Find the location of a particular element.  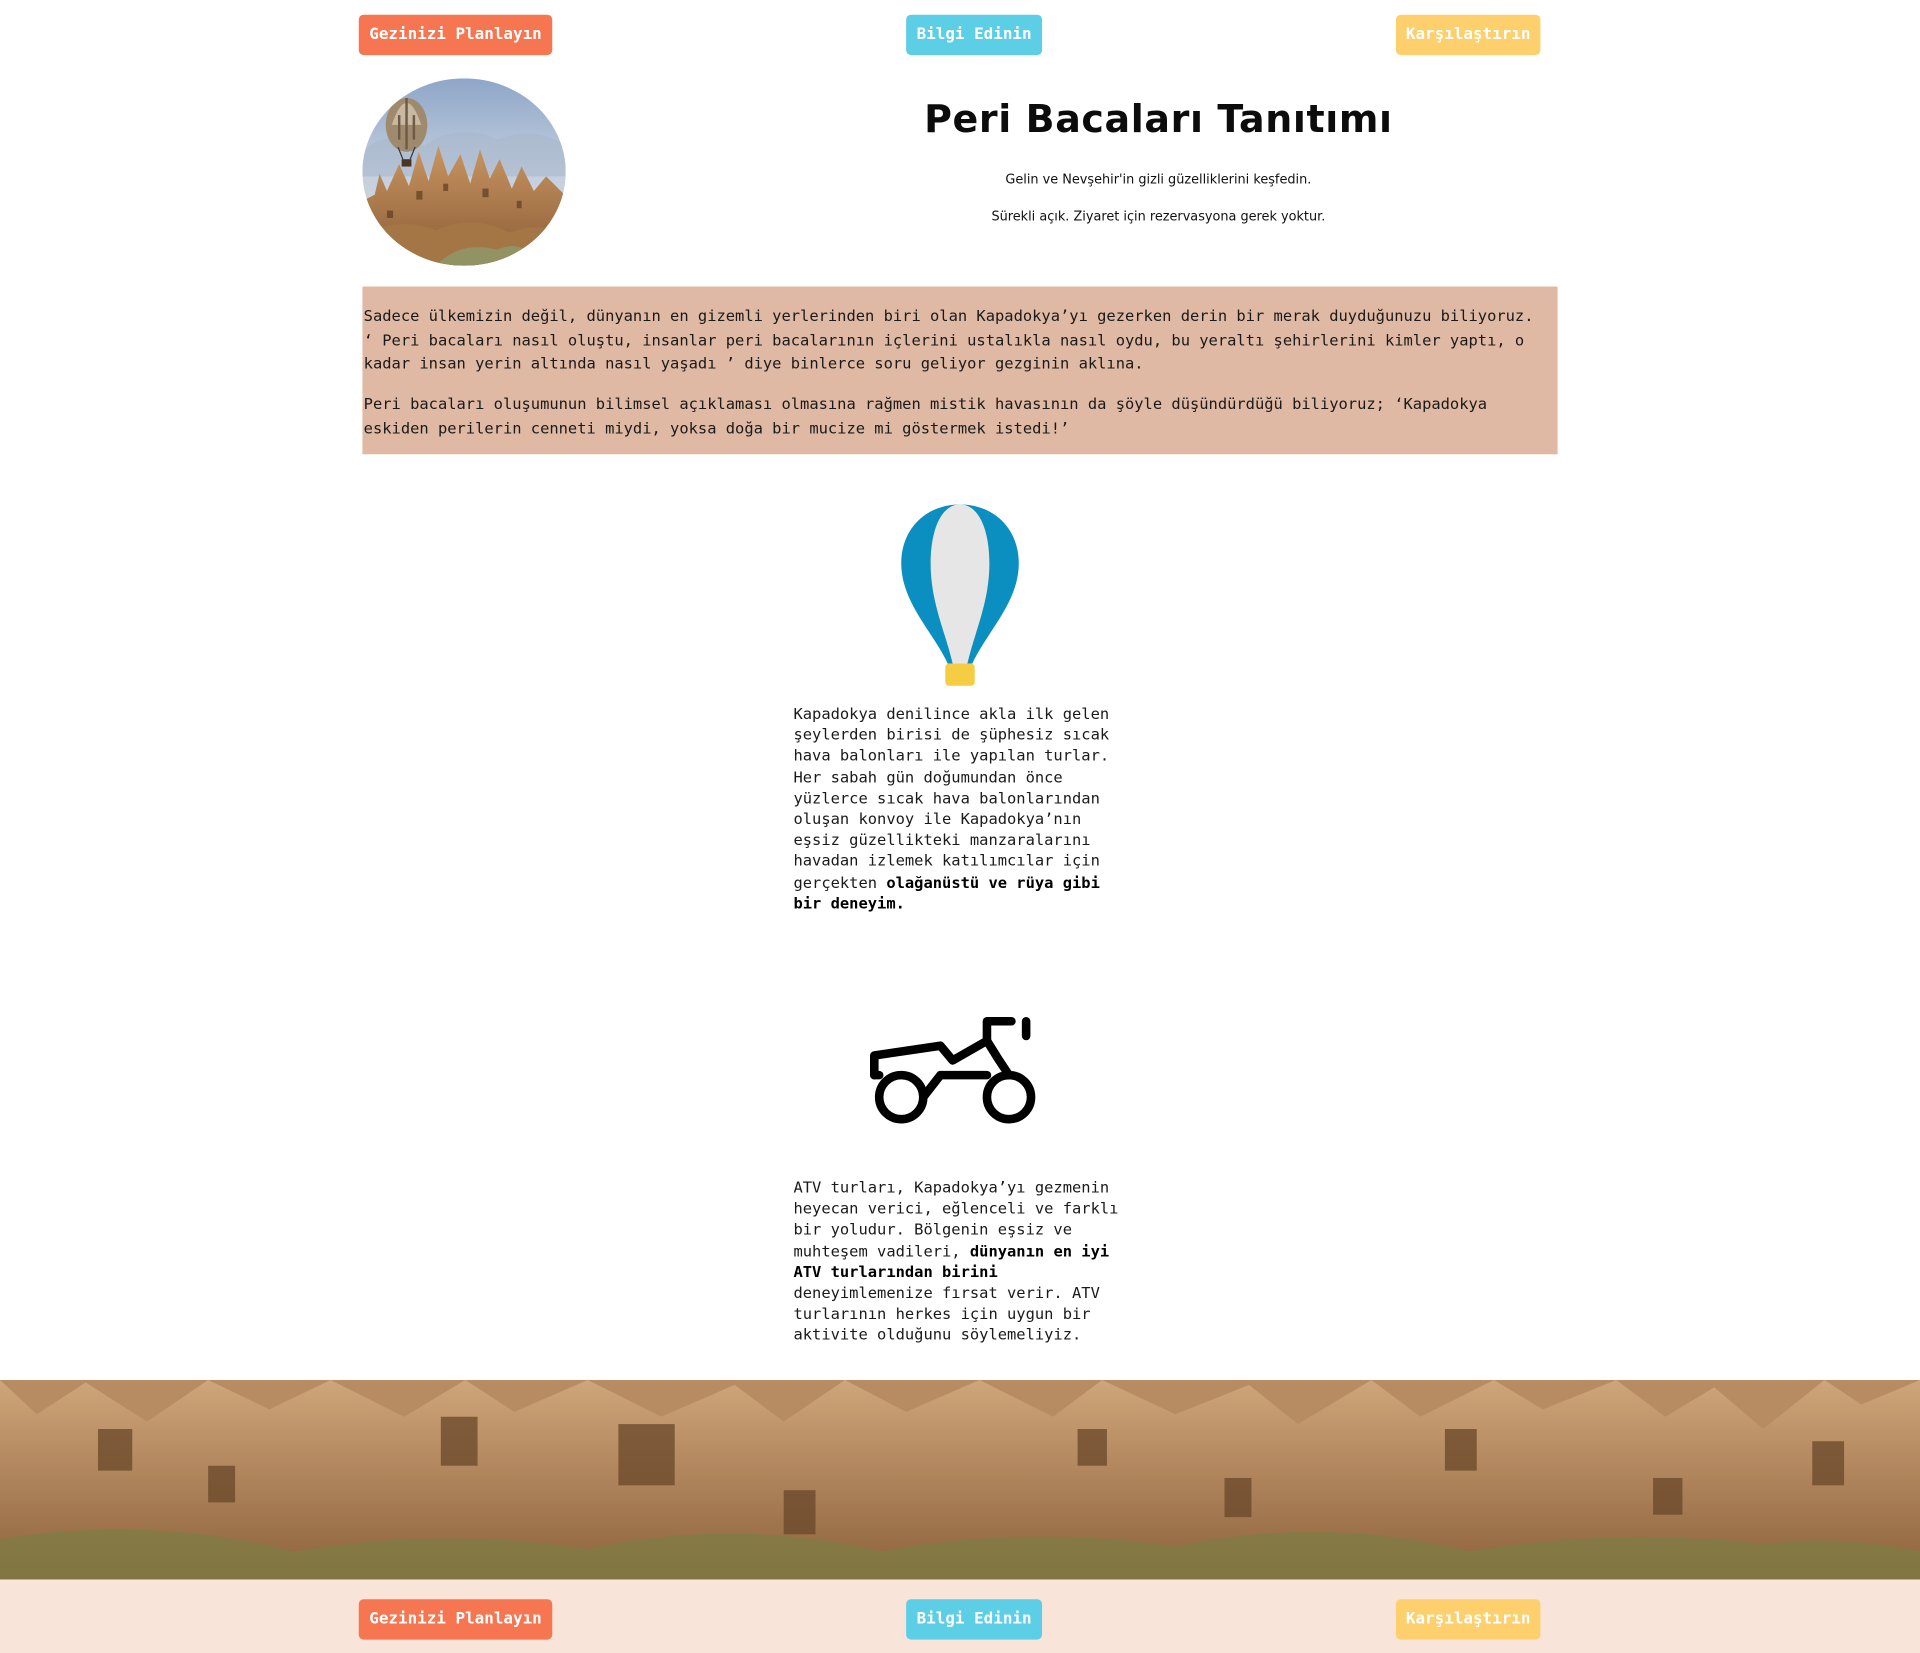

fairy-chimneys-panorama is located at coordinates (960, 1480).